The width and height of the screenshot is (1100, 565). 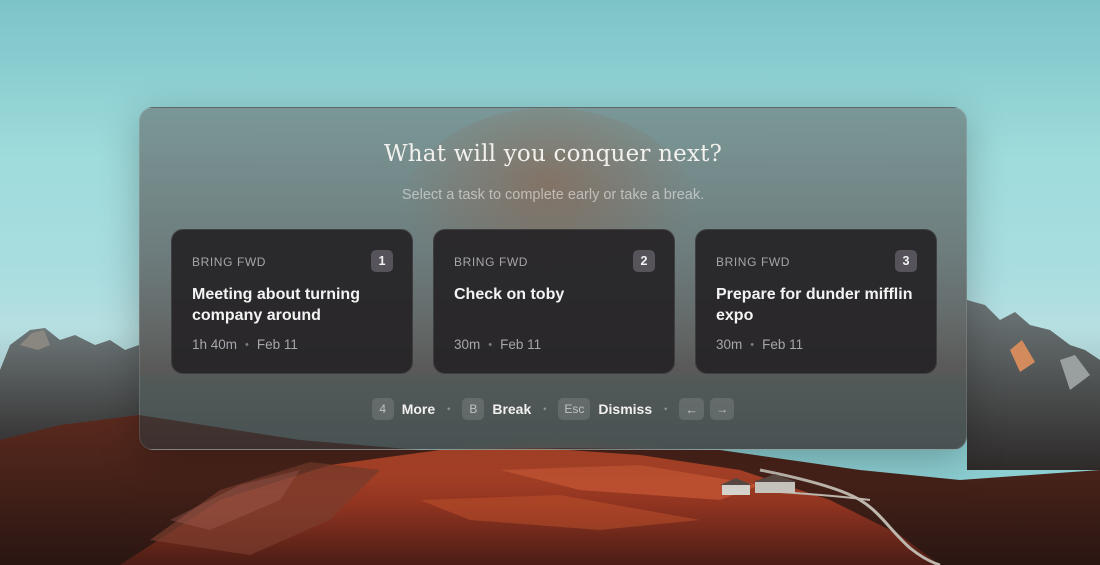 What do you see at coordinates (553, 409) in the screenshot?
I see `shortcut-bar: 4 More • B Break • Esc Dismiss • ← →` at bounding box center [553, 409].